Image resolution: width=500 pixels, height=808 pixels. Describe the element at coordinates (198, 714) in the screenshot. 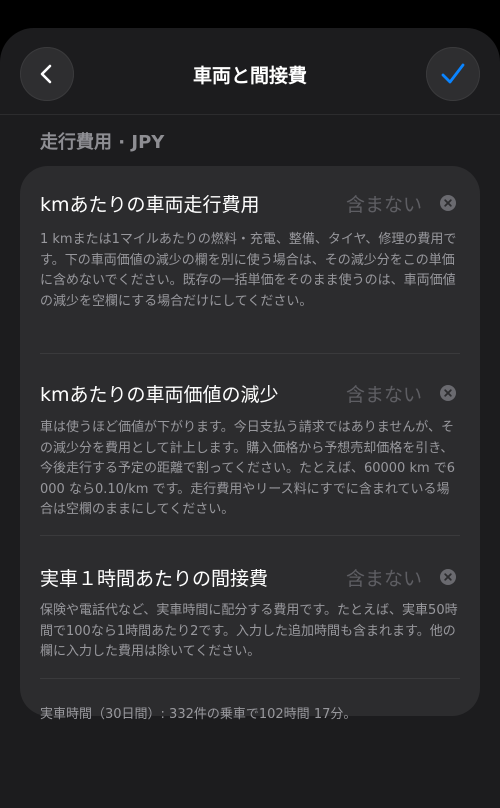

I see `active-hours-summary: 実車時間（30日間）: 332件の乗車で102時間 17分。` at that location.